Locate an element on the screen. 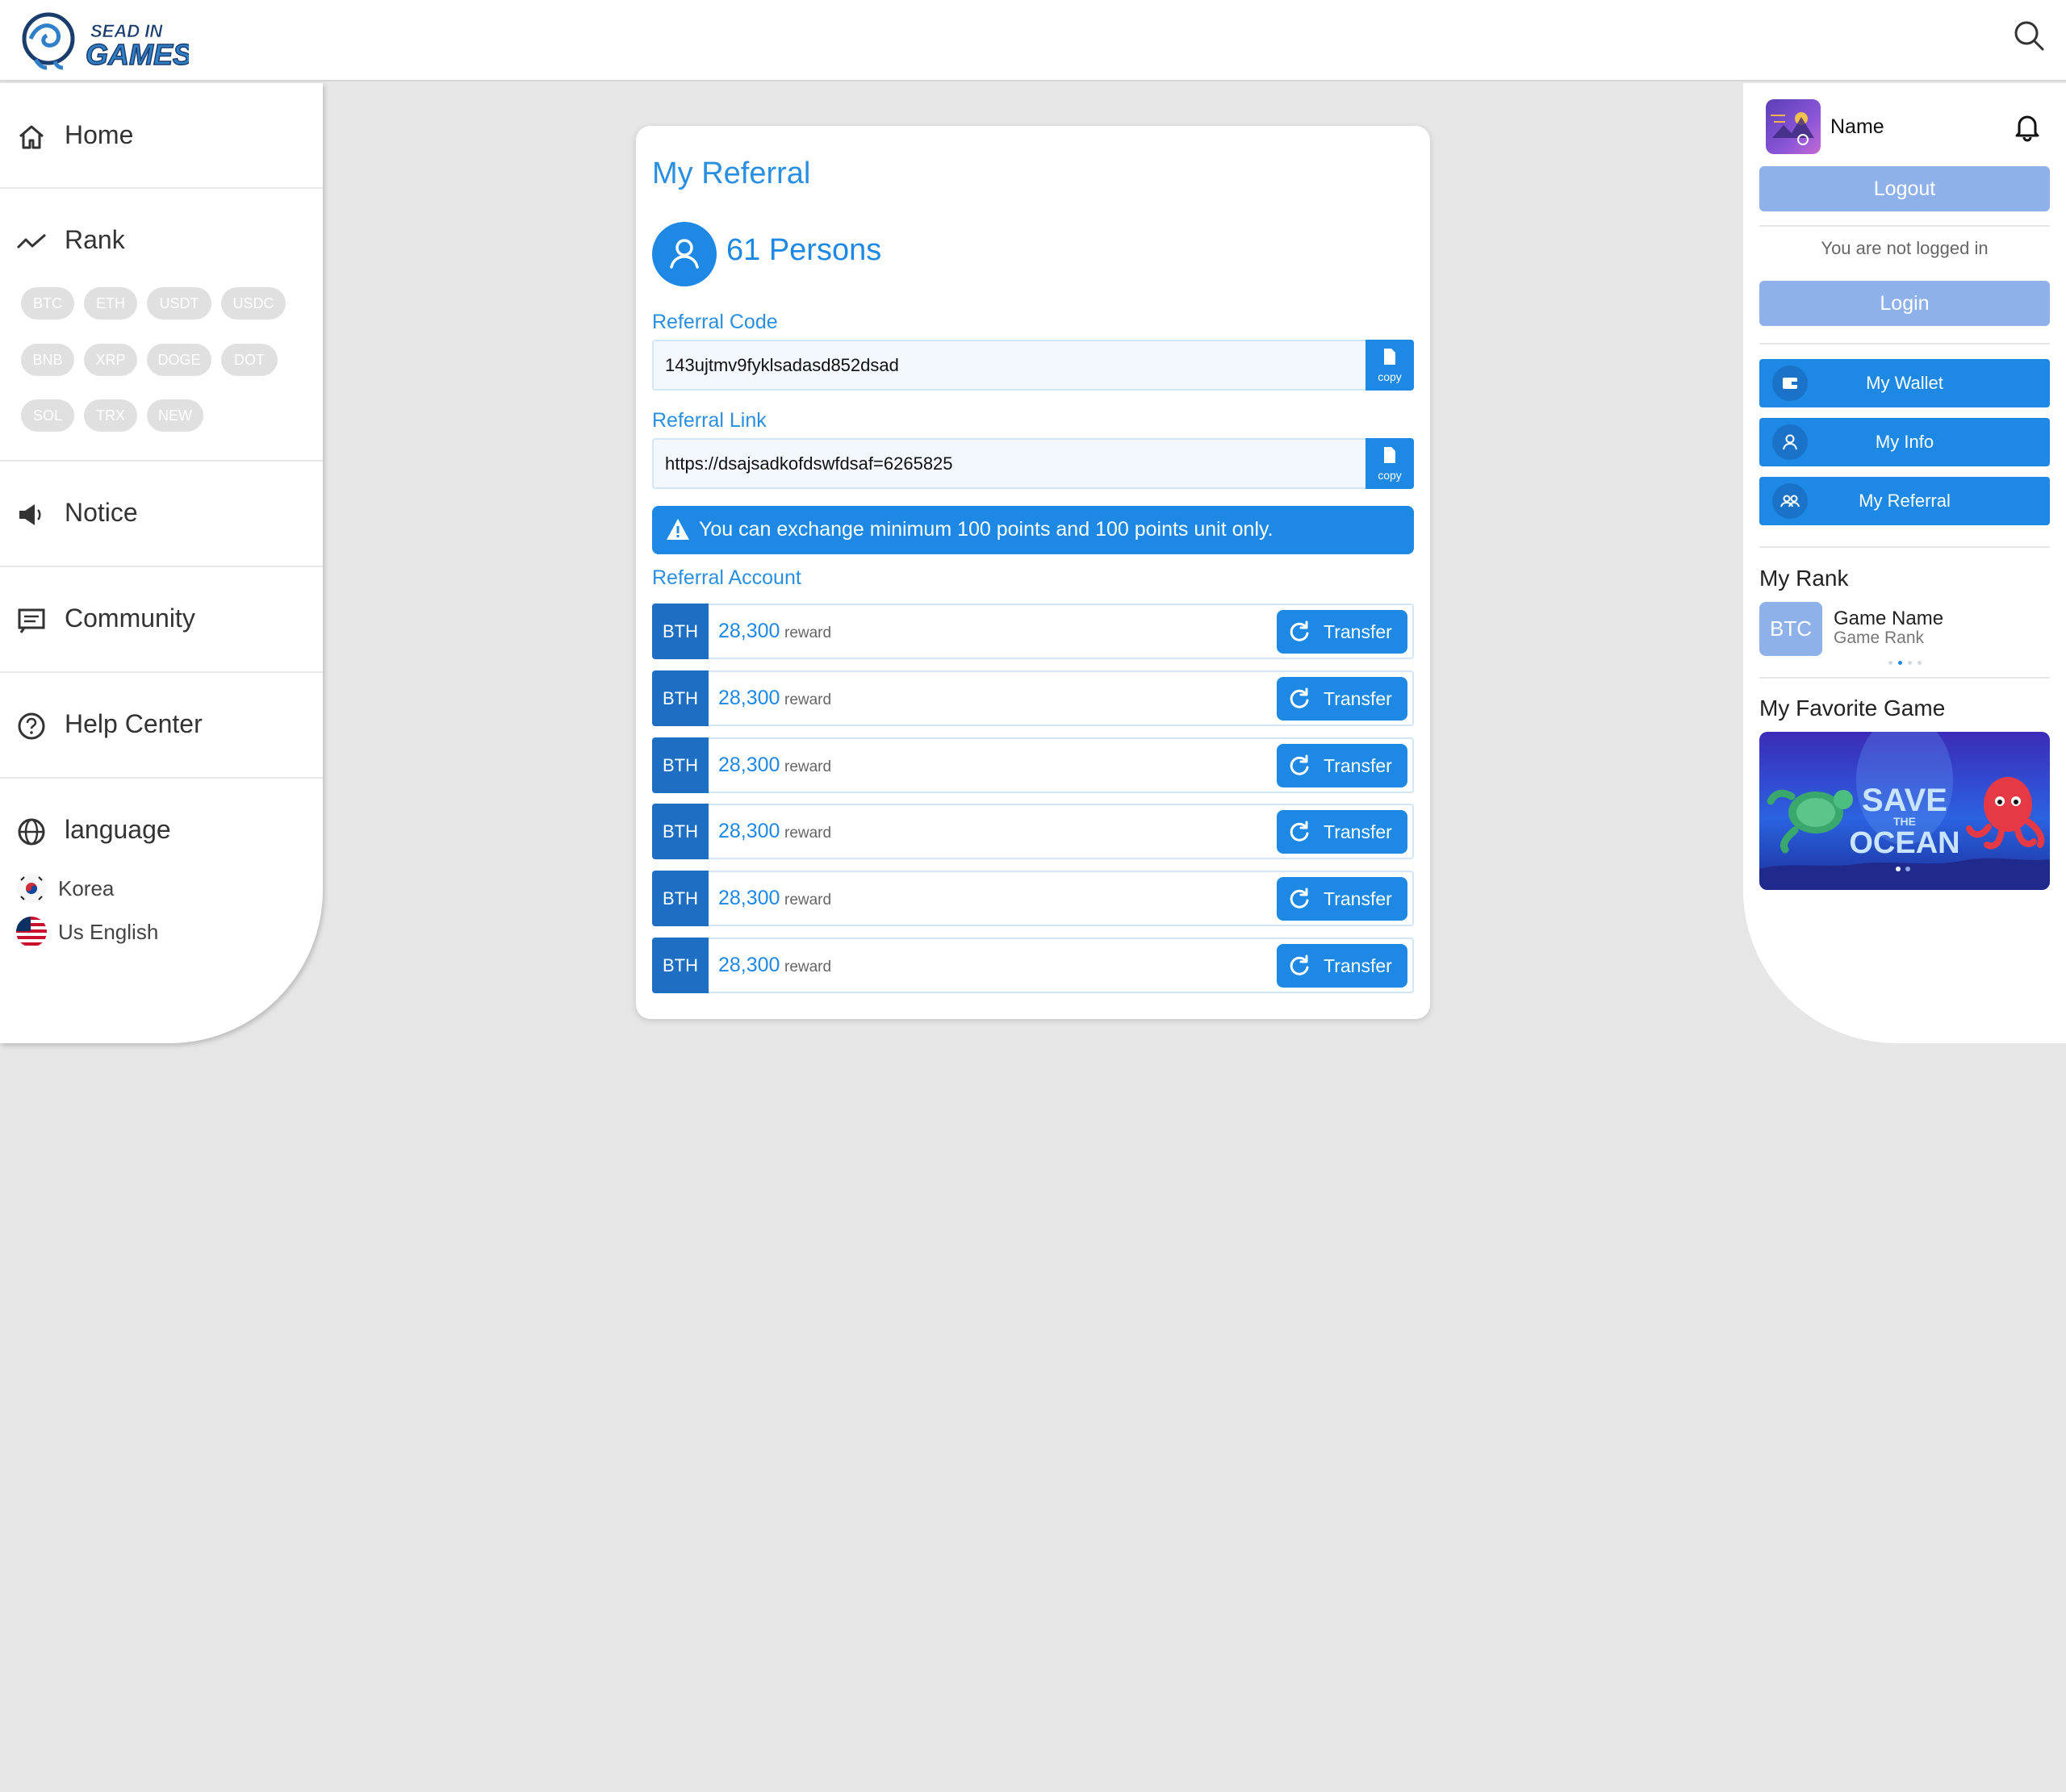  my-wallet-button: My Wallet is located at coordinates (1904, 383).